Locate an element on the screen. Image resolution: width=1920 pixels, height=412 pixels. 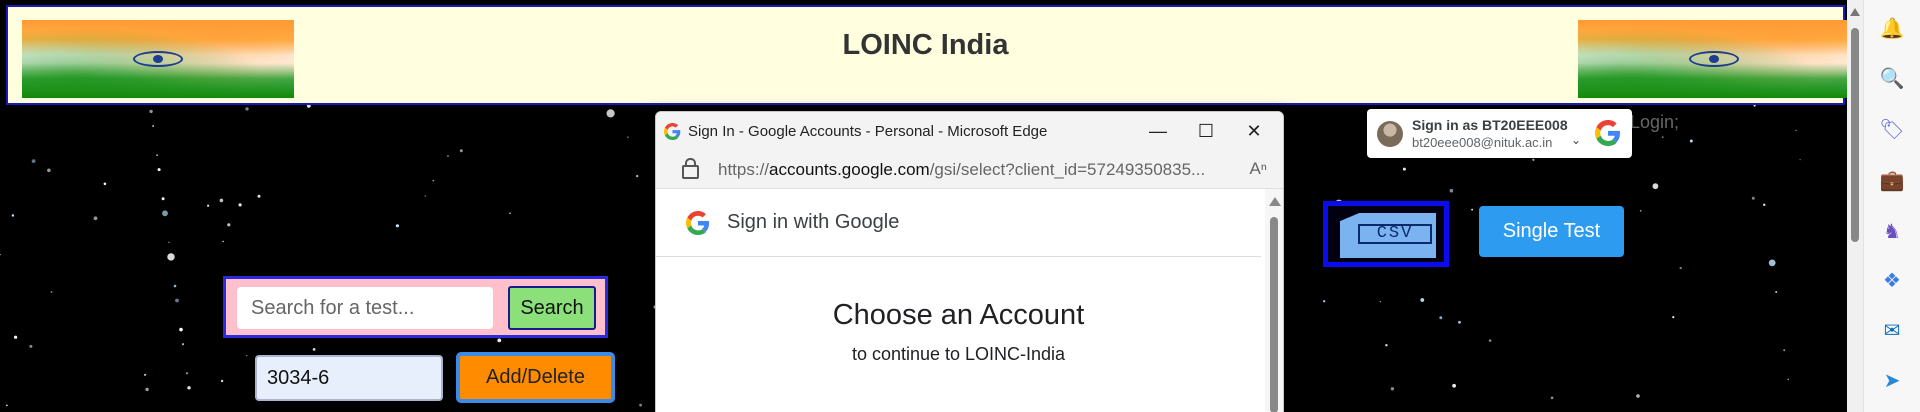
search-box: Search is located at coordinates (415, 307).